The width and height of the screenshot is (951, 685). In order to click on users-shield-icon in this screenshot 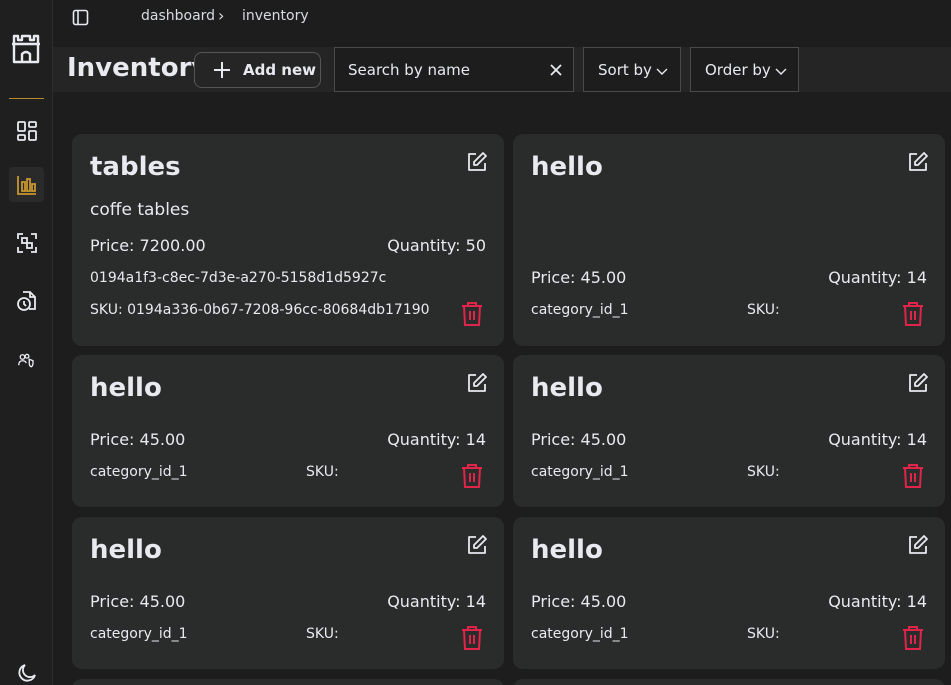, I will do `click(25, 360)`.